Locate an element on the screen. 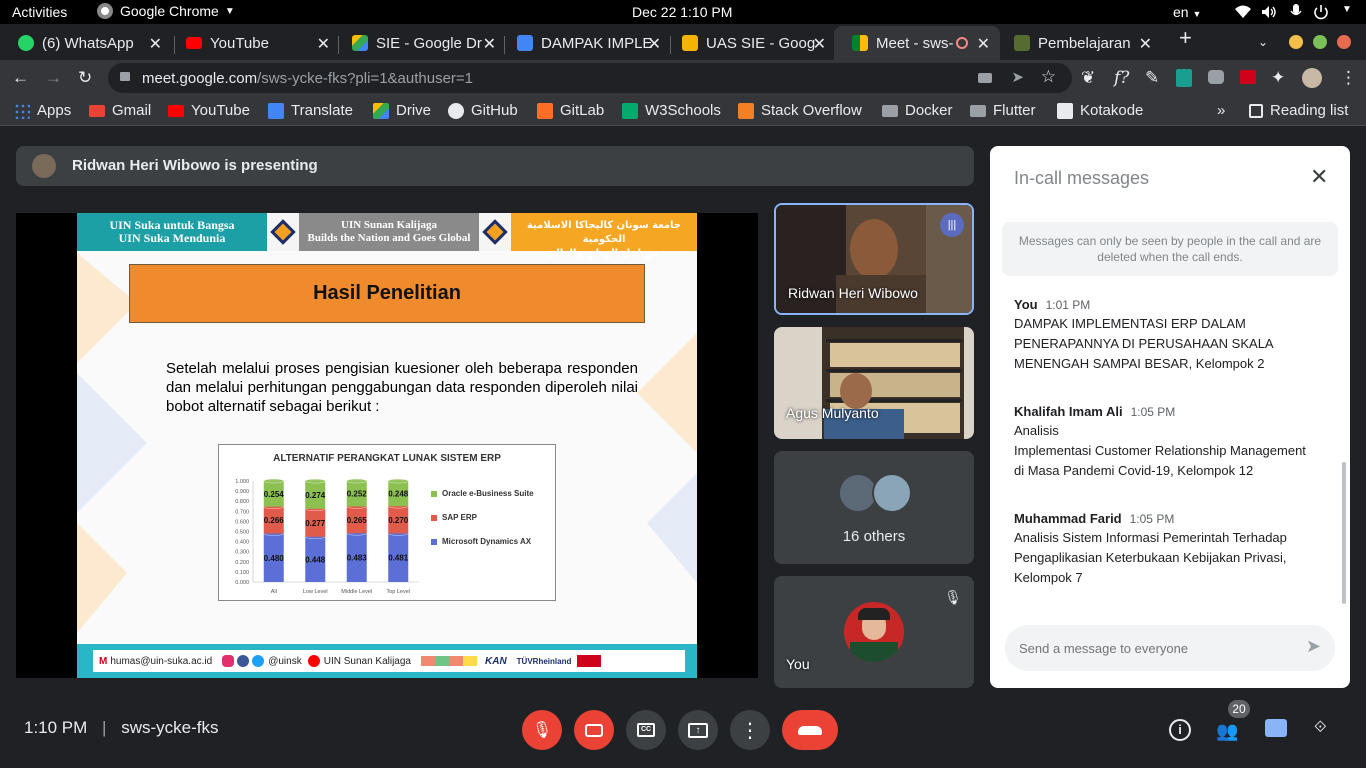 This screenshot has width=1366, height=768. formula-extension-icon: f? is located at coordinates (1121, 78).